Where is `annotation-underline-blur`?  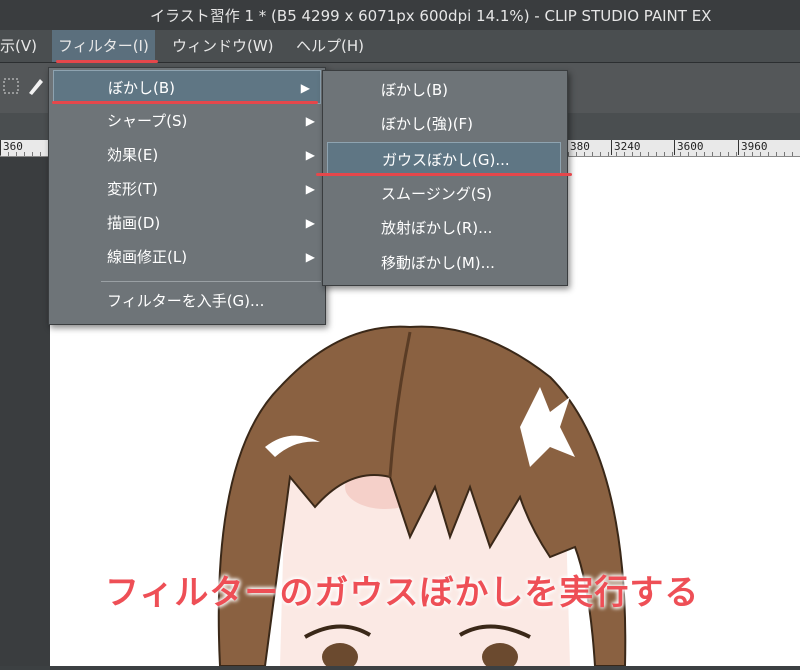
annotation-underline-blur is located at coordinates (185, 102).